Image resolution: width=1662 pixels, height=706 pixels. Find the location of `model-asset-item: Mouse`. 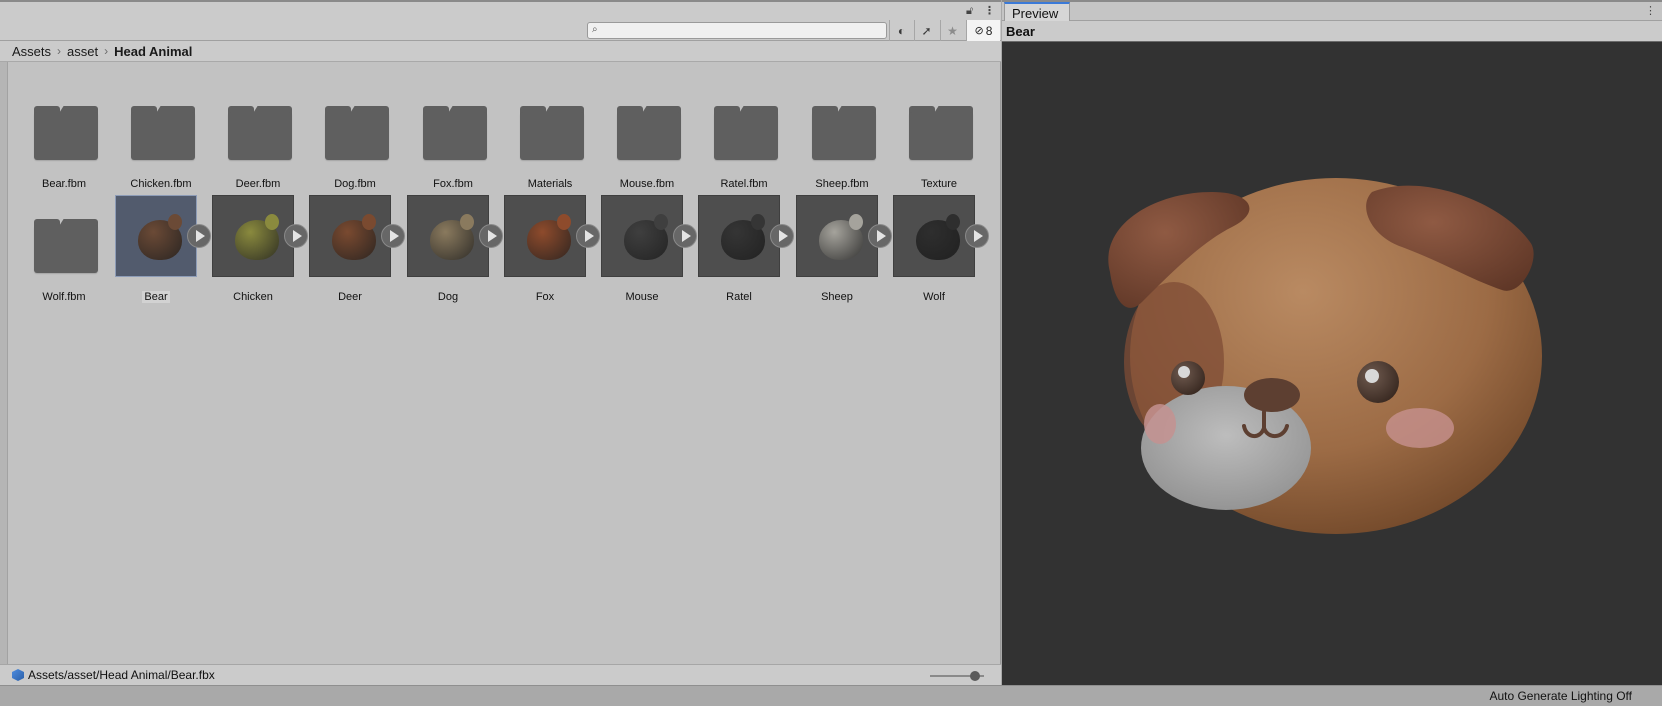

model-asset-item: Mouse is located at coordinates (642, 250).